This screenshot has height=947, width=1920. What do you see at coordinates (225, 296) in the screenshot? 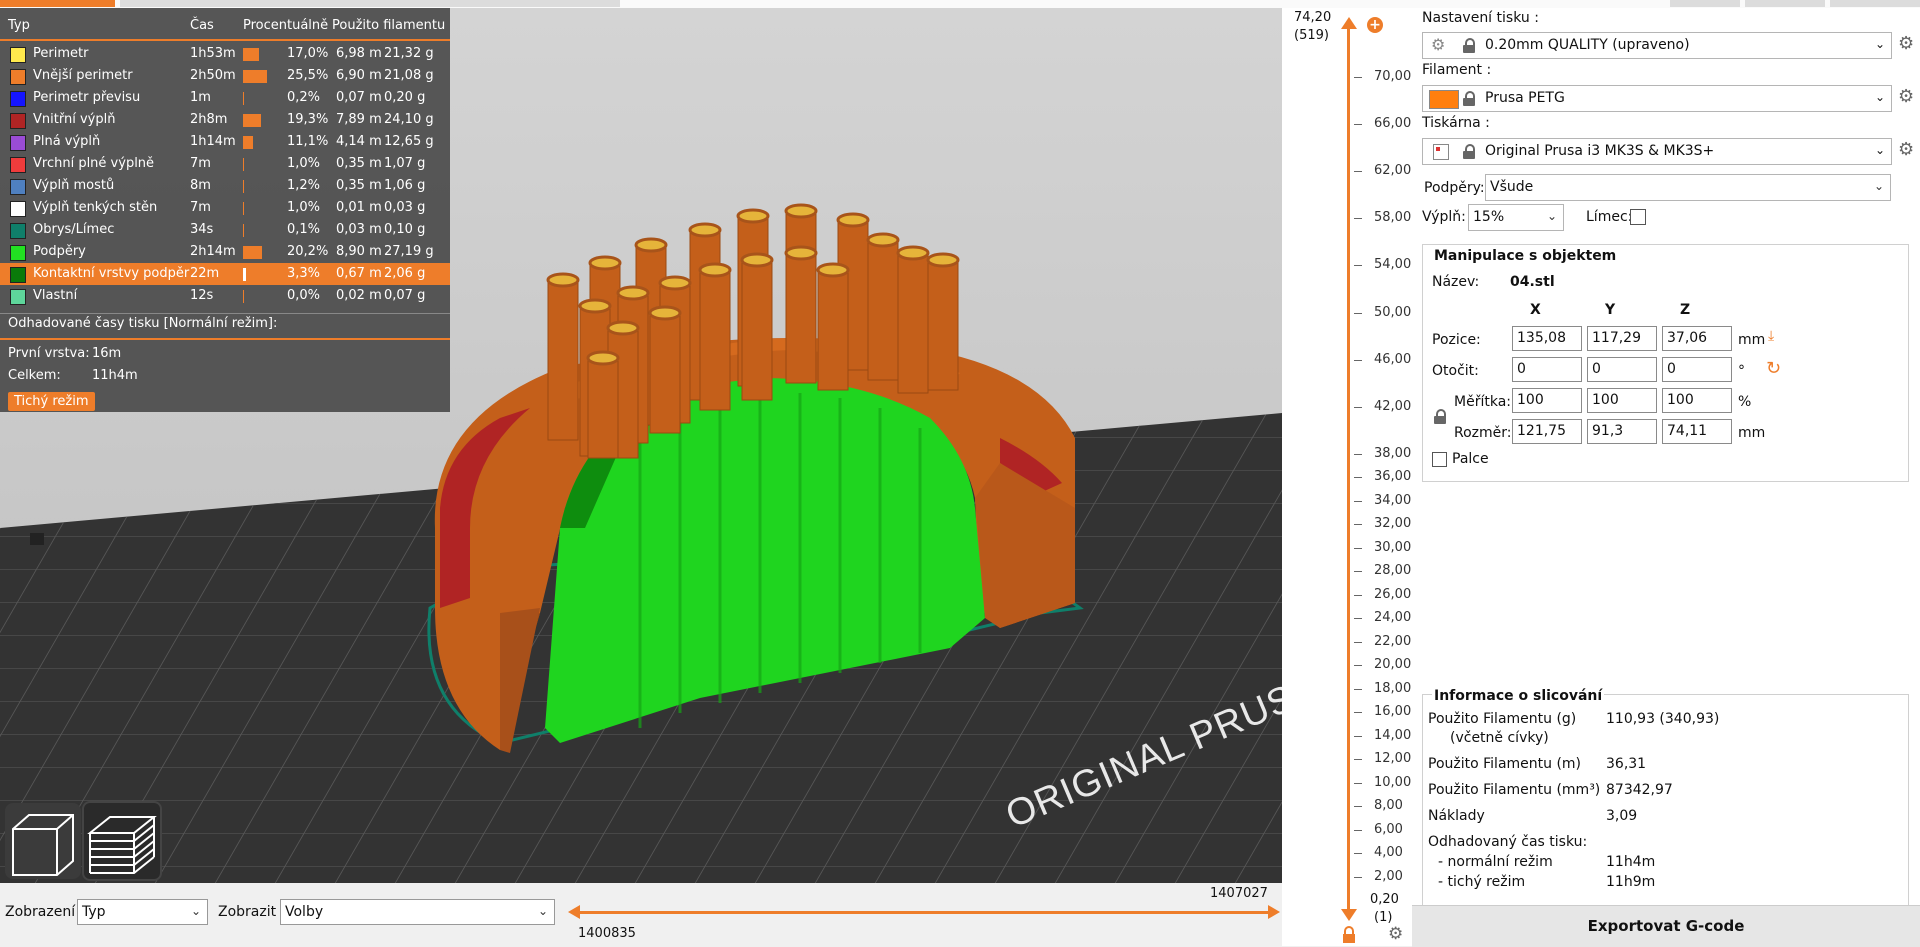
I see `legend-row: Vlastní 12s 0,0% 0,02 m 0,07 g` at bounding box center [225, 296].